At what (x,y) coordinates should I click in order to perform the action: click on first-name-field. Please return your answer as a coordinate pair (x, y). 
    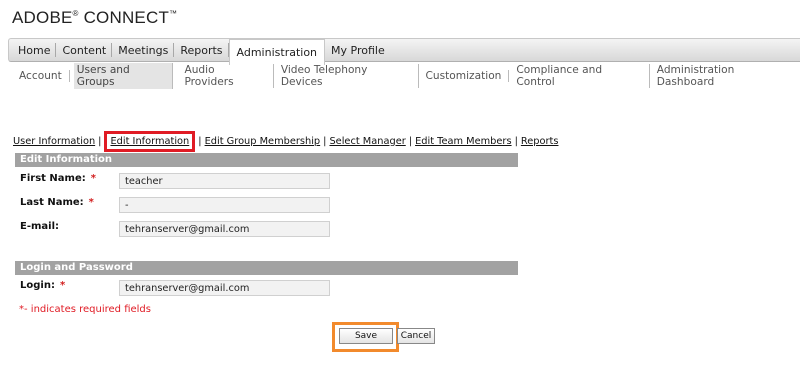
    Looking at the image, I should click on (224, 181).